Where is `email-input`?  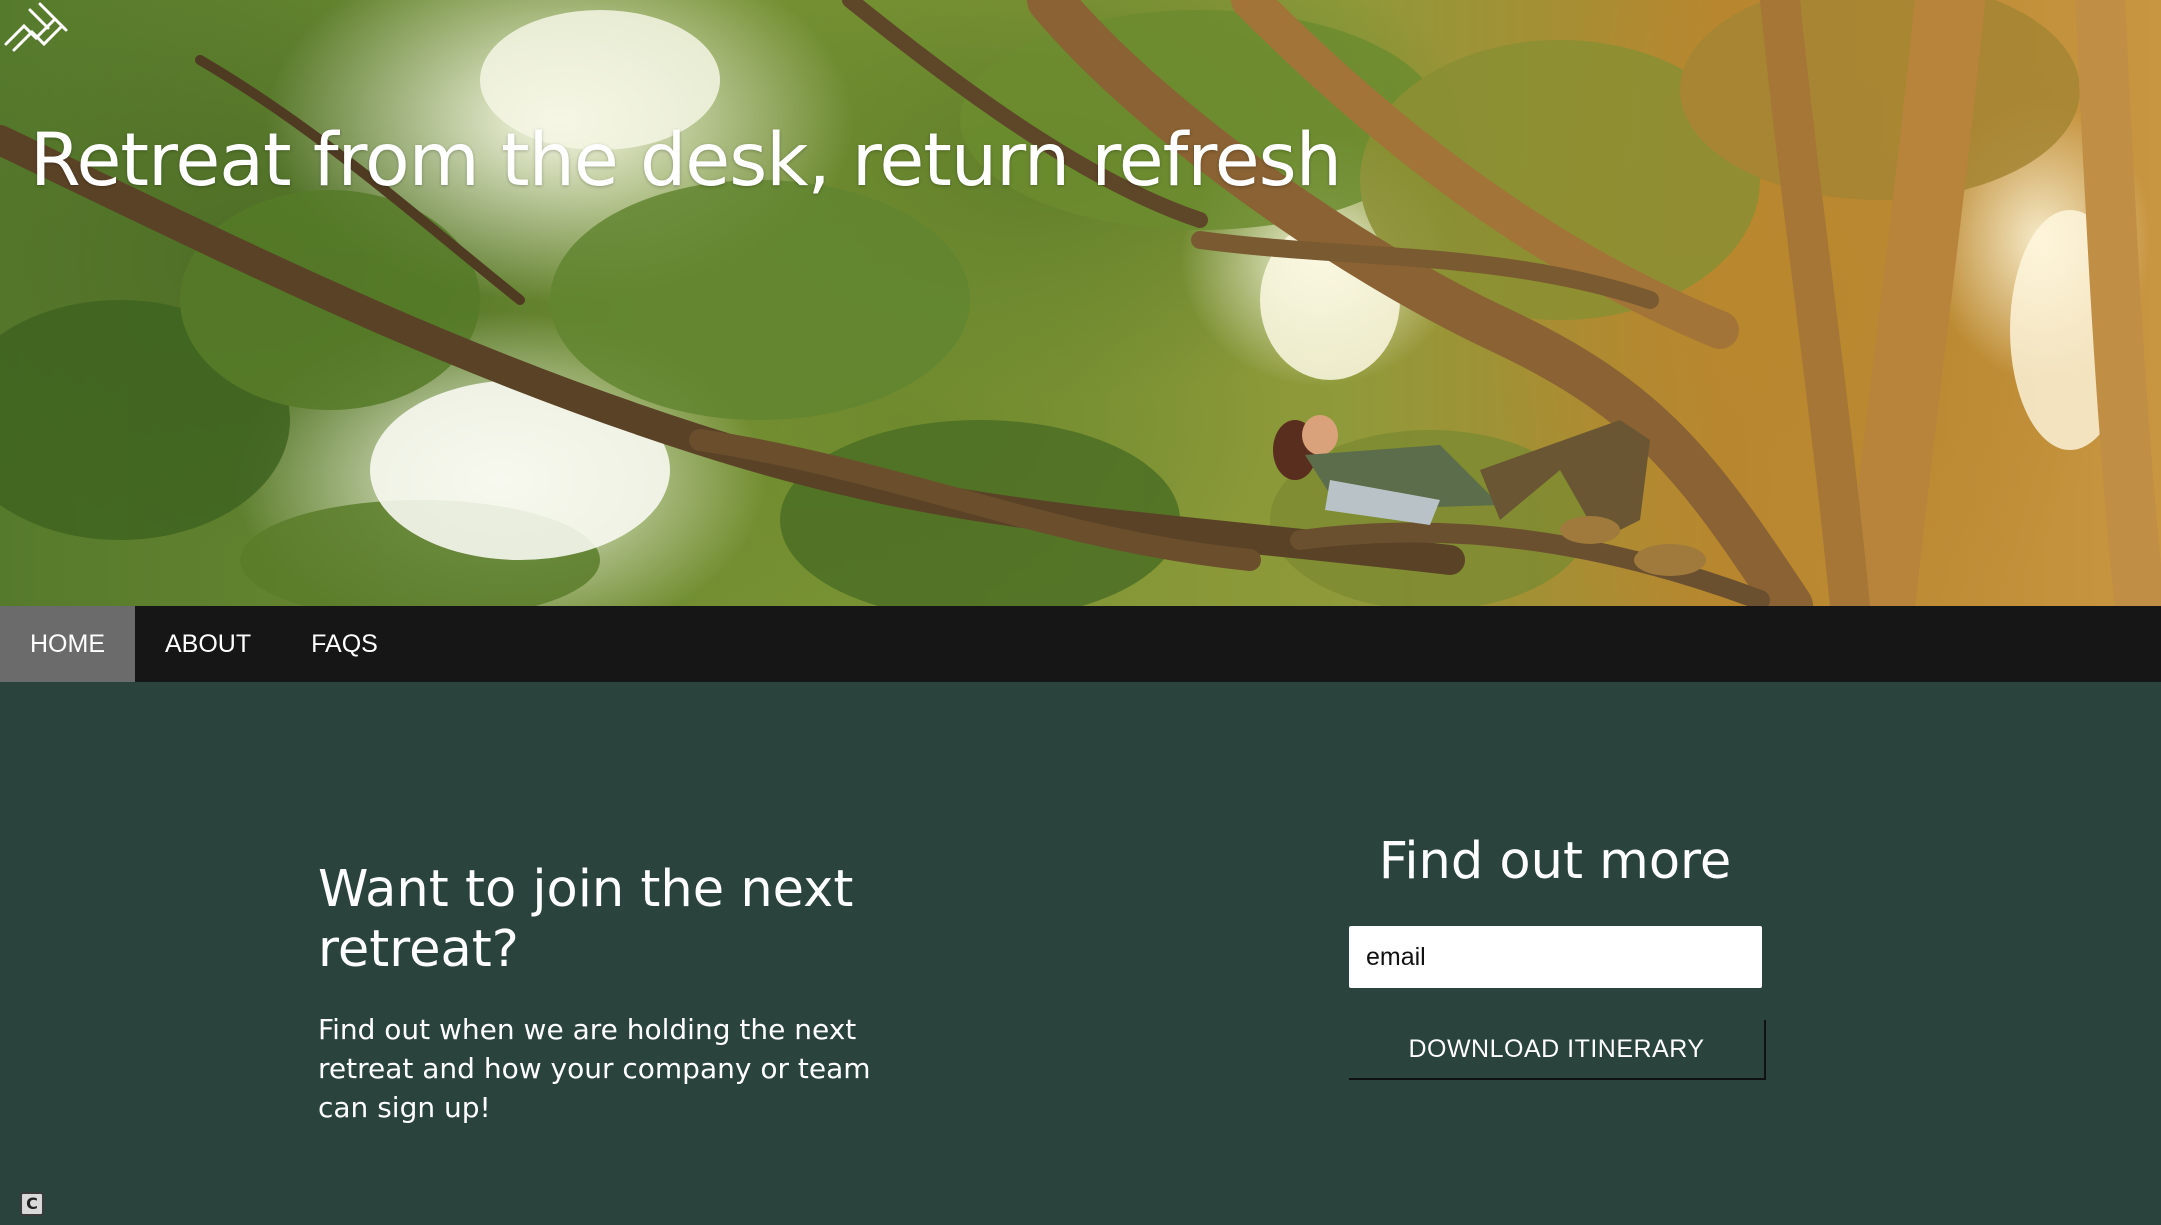 email-input is located at coordinates (1555, 957).